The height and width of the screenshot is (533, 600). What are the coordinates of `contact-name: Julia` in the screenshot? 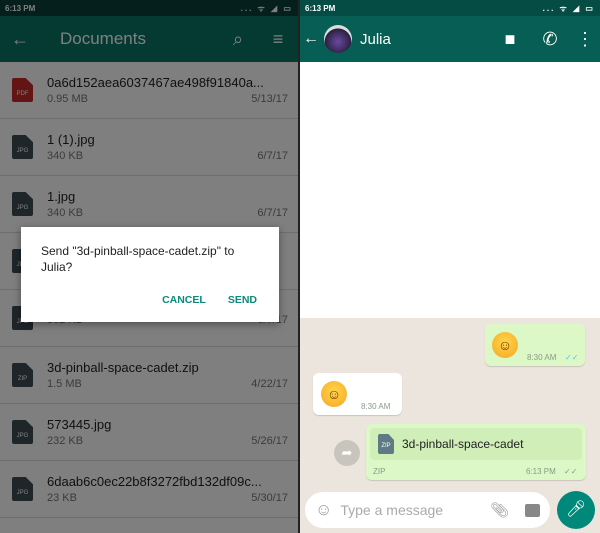 It's located at (425, 39).